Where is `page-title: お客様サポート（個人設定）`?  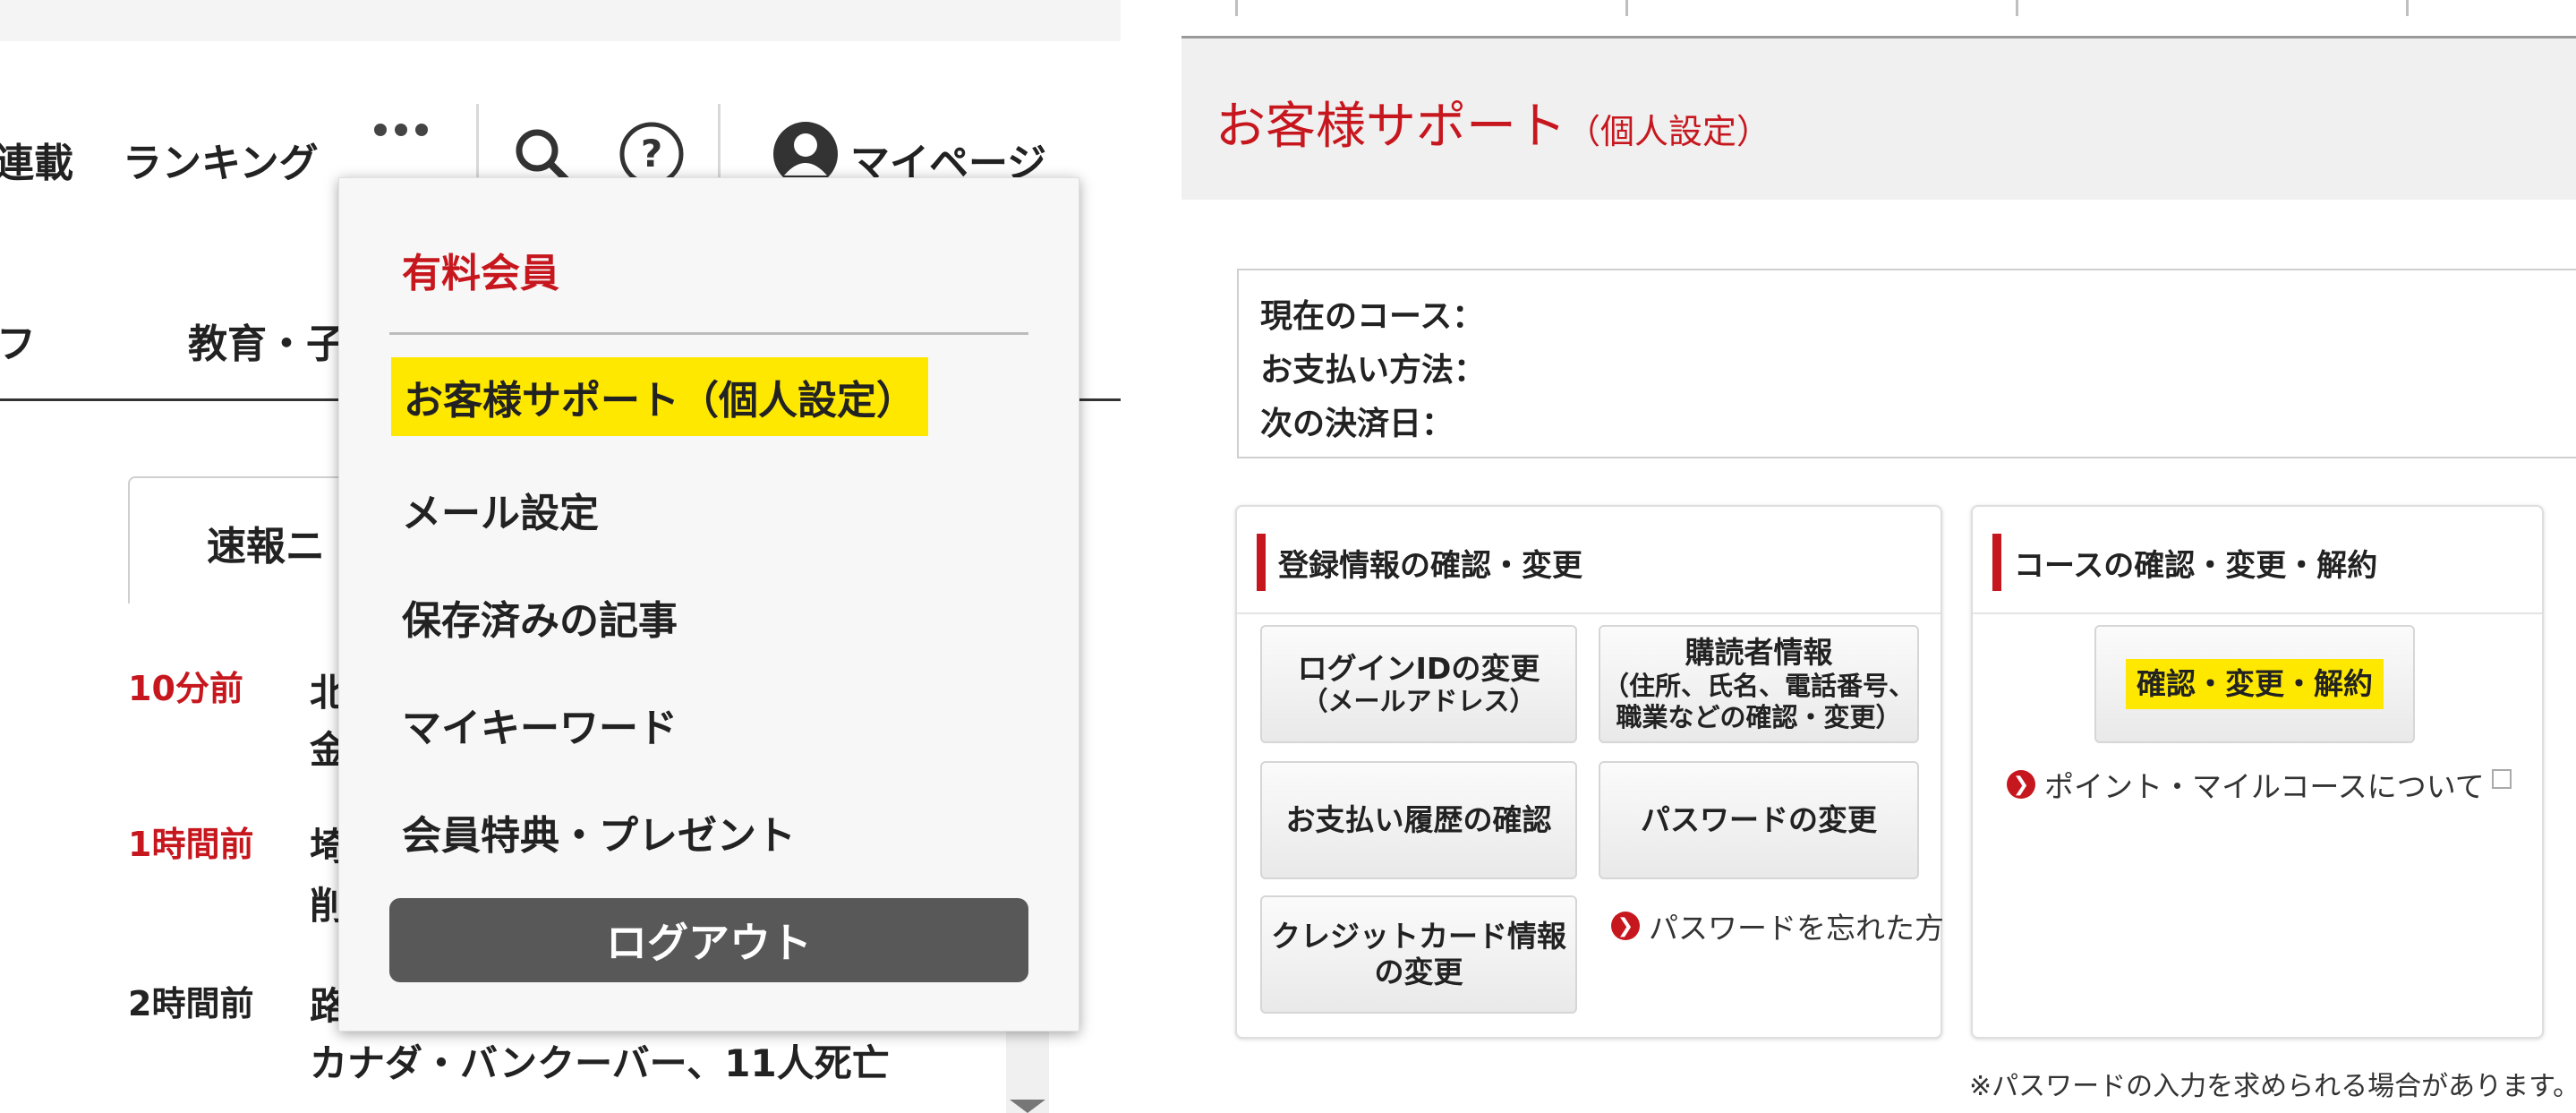 page-title: お客様サポート（個人設定） is located at coordinates (1492, 122).